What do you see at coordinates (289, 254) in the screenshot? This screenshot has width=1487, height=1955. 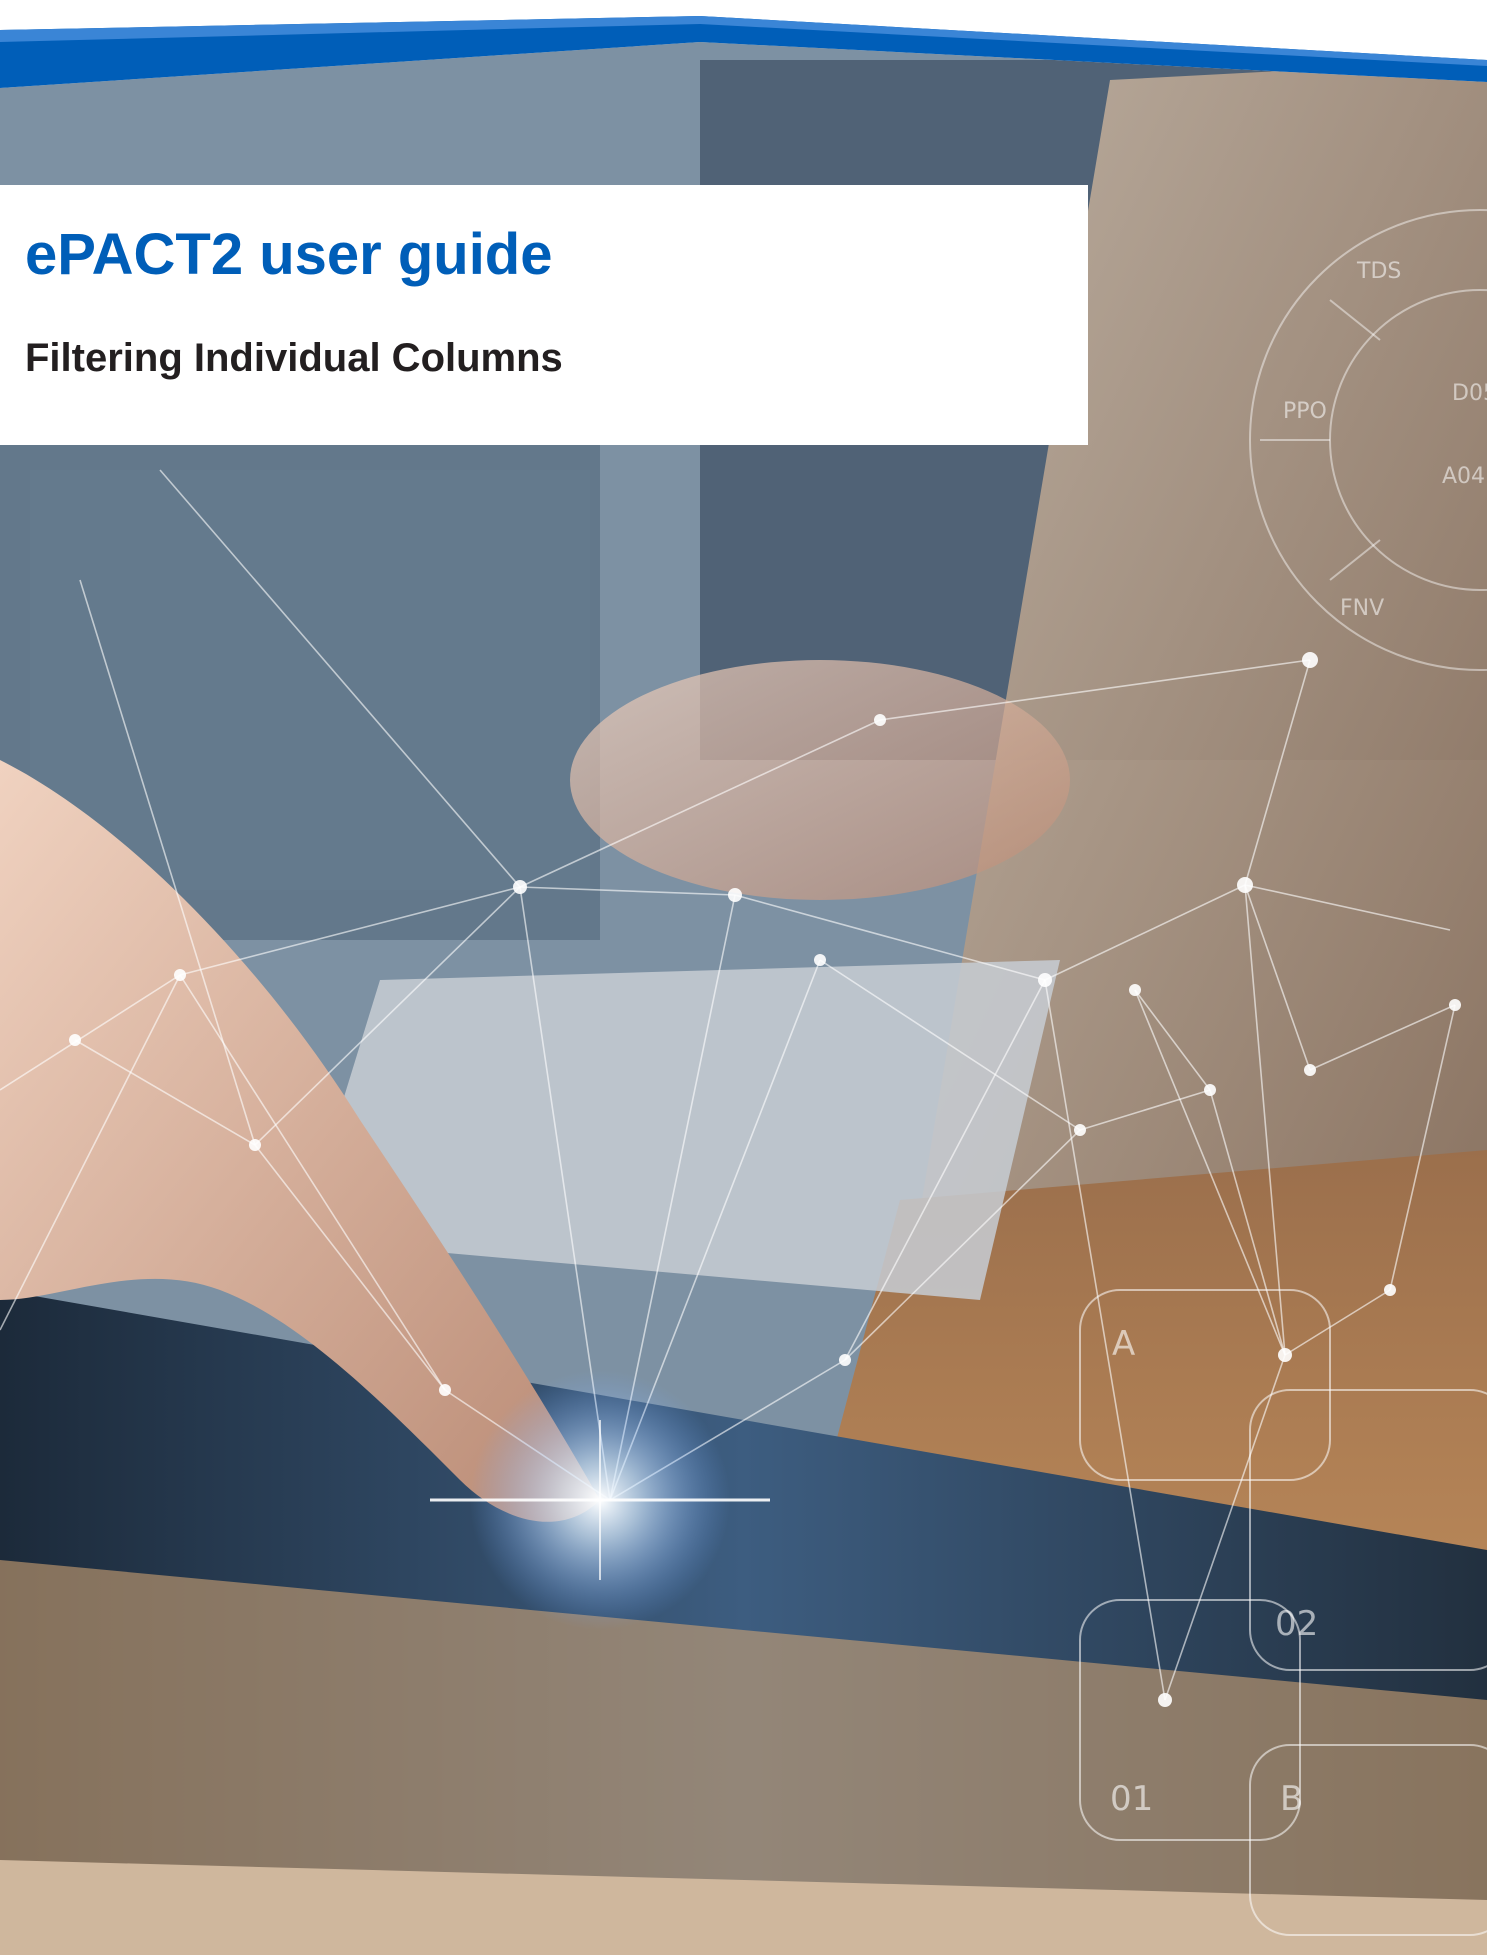 I see `document-title: ePACT2 user guide` at bounding box center [289, 254].